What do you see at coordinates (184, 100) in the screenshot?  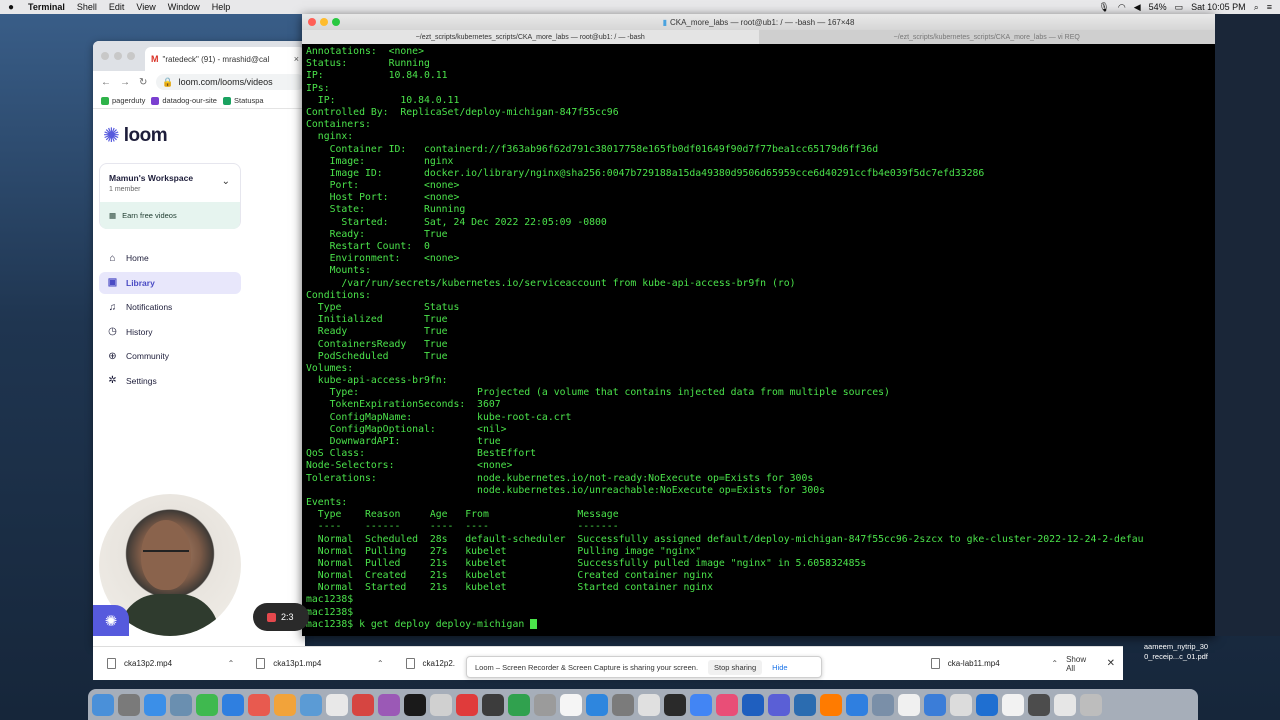 I see `bookmark-datadog: datadog-our-site` at bounding box center [184, 100].